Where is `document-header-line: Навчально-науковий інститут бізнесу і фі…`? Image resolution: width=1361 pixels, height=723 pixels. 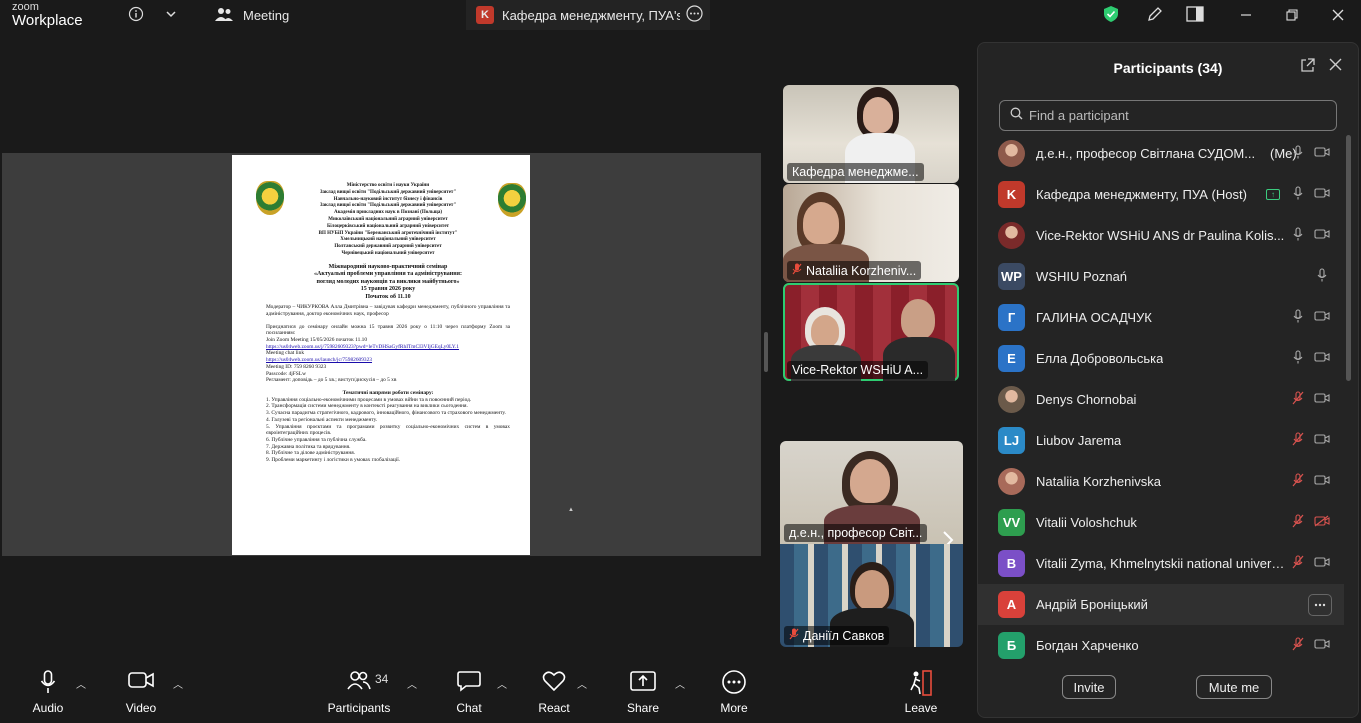
document-header-line: Навчально-науковий інститут бізнесу і фі… is located at coordinates (388, 199).